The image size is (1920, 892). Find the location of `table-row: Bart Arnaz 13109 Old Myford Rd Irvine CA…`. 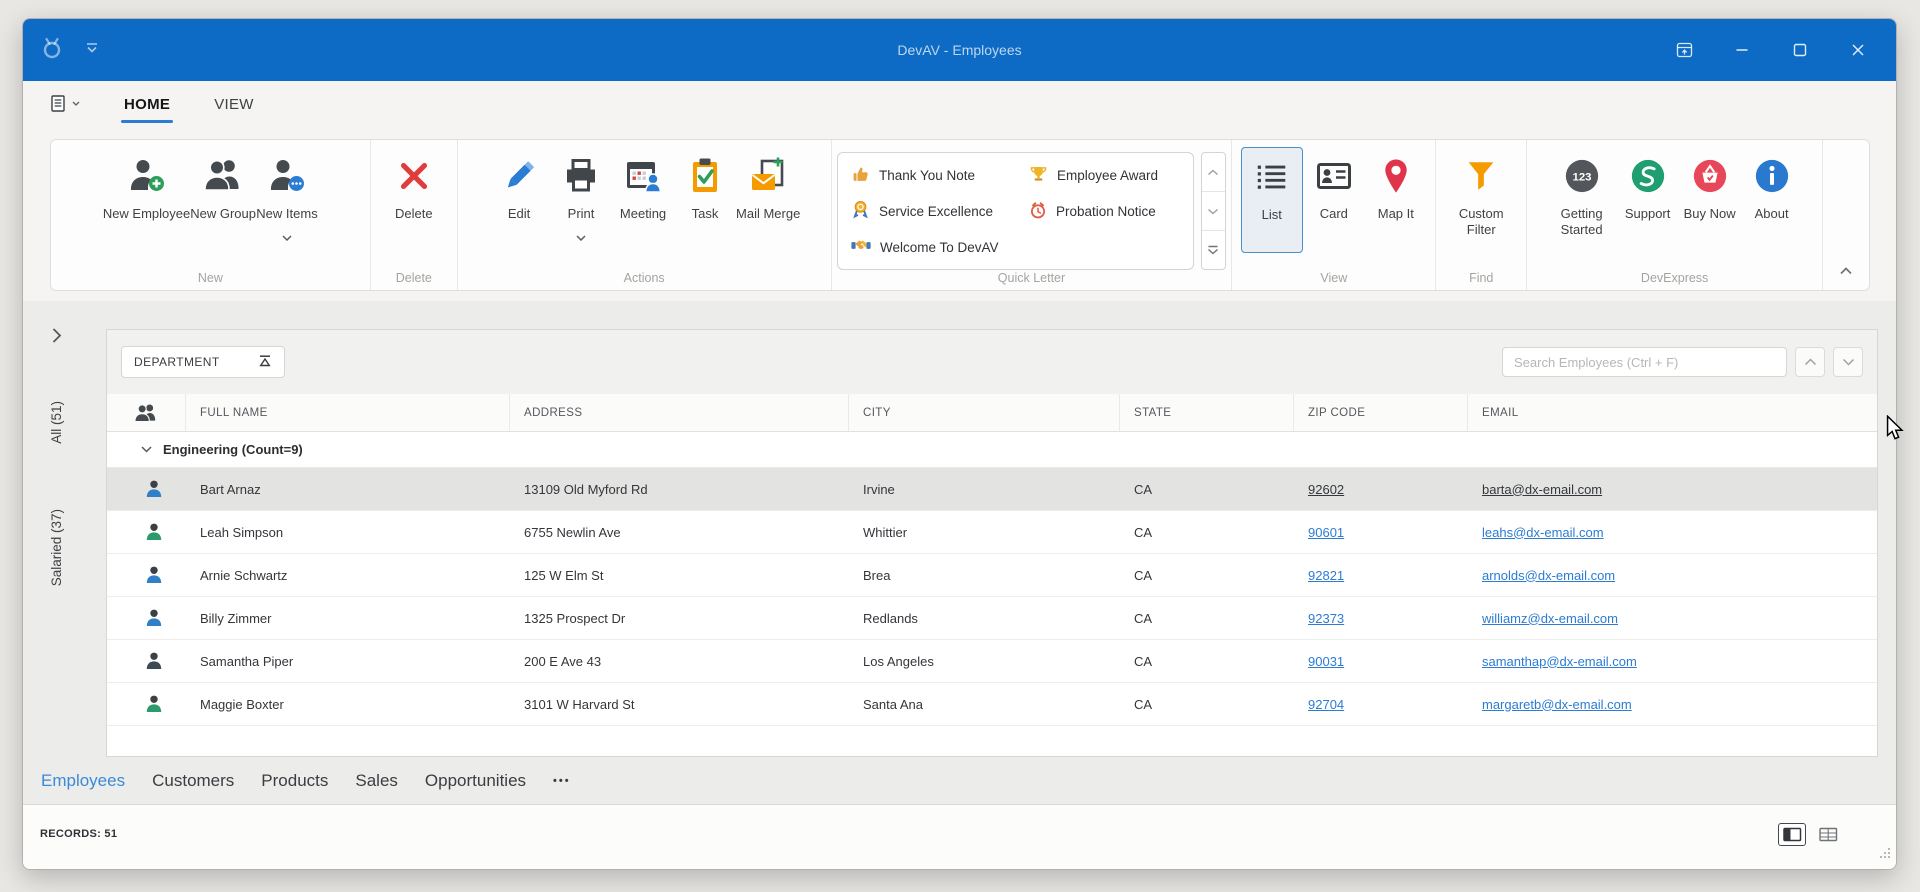

table-row: Bart Arnaz 13109 Old Myford Rd Irvine CA… is located at coordinates (992, 489).